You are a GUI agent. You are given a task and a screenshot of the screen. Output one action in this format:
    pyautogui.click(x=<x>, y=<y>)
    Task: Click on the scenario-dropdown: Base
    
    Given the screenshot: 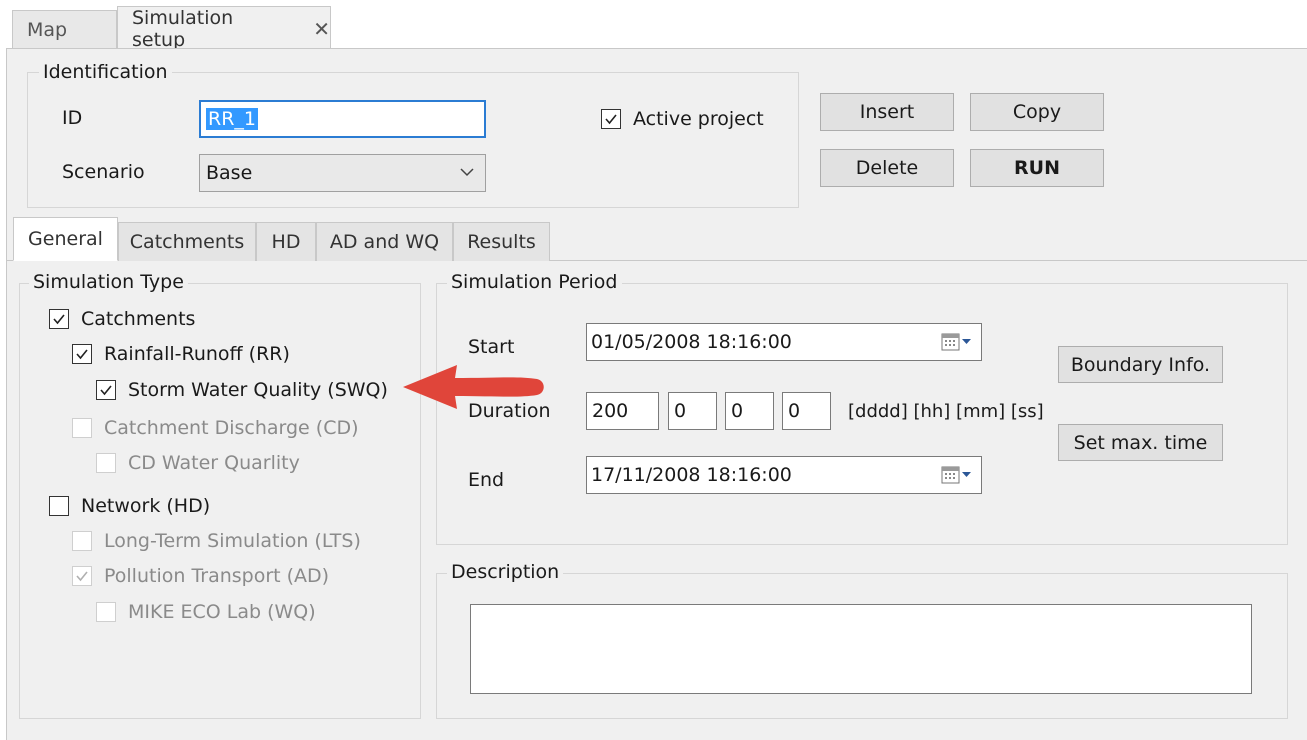 What is the action you would take?
    pyautogui.click(x=342, y=173)
    